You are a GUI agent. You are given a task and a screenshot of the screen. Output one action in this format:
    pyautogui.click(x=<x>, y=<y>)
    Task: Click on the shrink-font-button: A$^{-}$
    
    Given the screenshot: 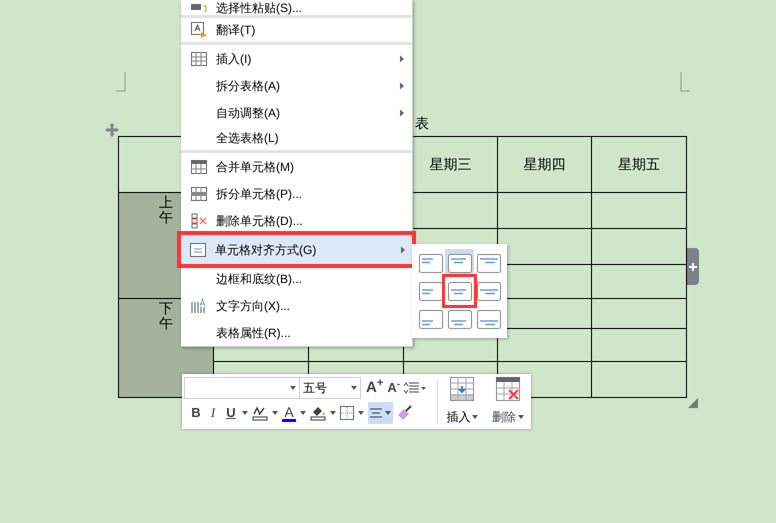 What is the action you would take?
    pyautogui.click(x=393, y=388)
    